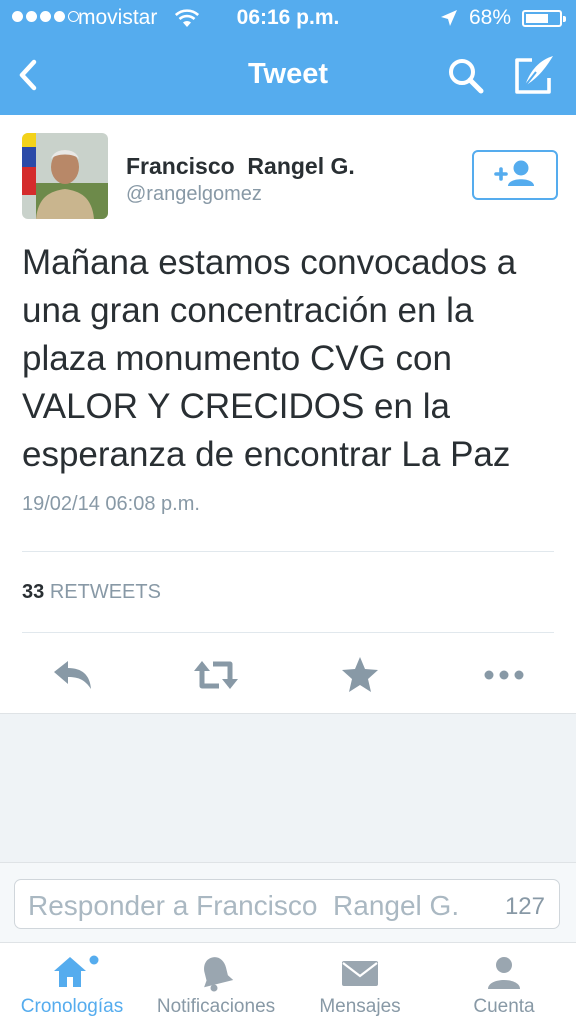 Image resolution: width=576 pixels, height=1025 pixels. I want to click on reply-input: Responder a Francisco Rangel G. 127, so click(287, 904).